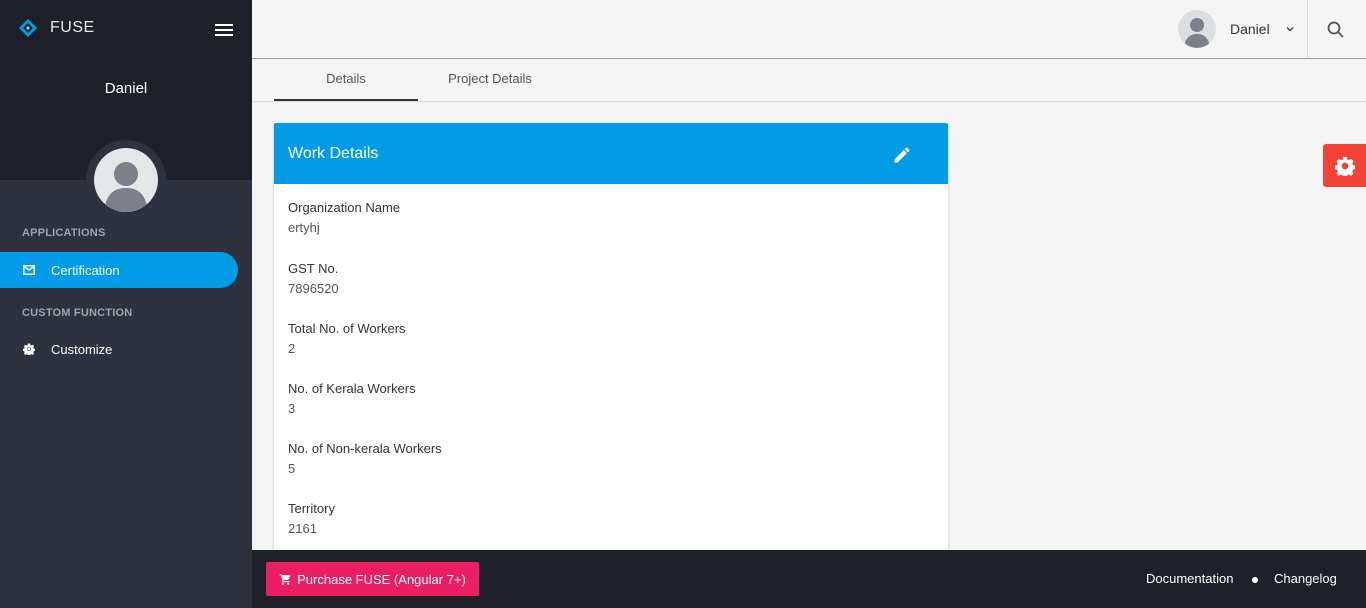 The image size is (1366, 608). What do you see at coordinates (64, 233) in the screenshot?
I see `nav-section-applications: APPLICATIONS` at bounding box center [64, 233].